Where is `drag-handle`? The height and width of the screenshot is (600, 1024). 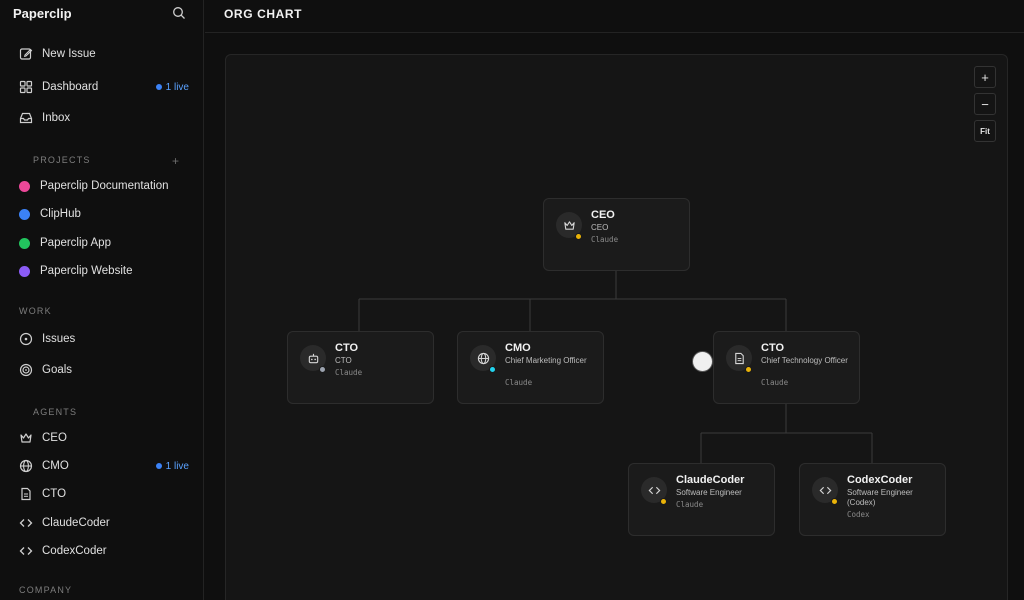 drag-handle is located at coordinates (702, 361).